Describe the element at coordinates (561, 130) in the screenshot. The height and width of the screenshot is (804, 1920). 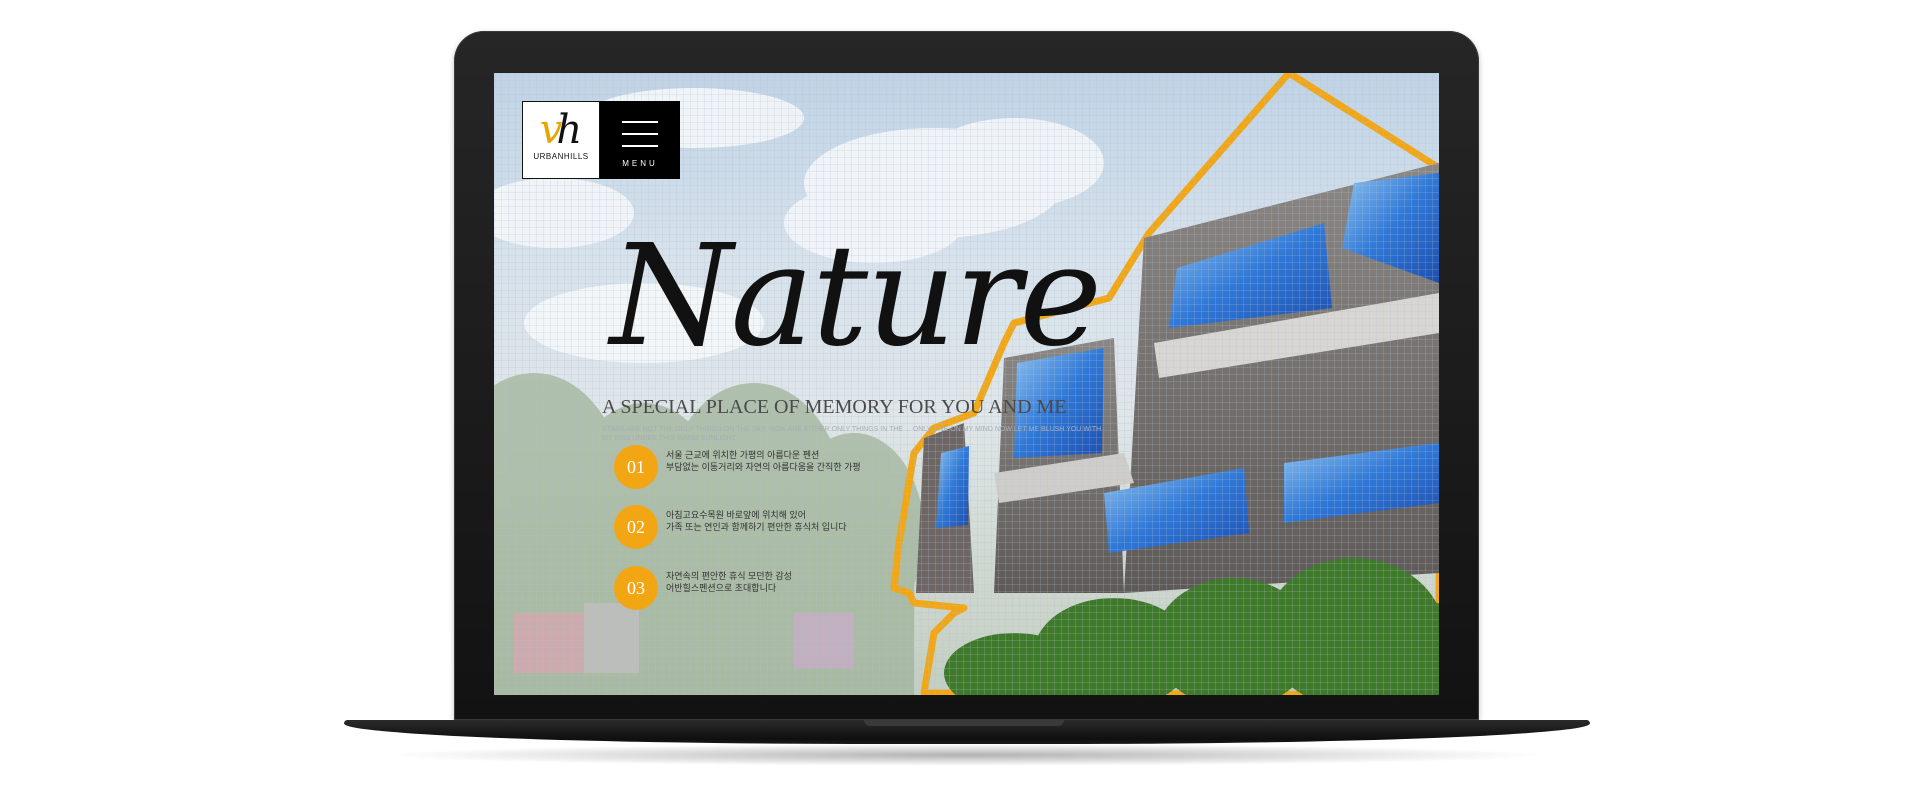
I see `logo-monogram: vh` at that location.